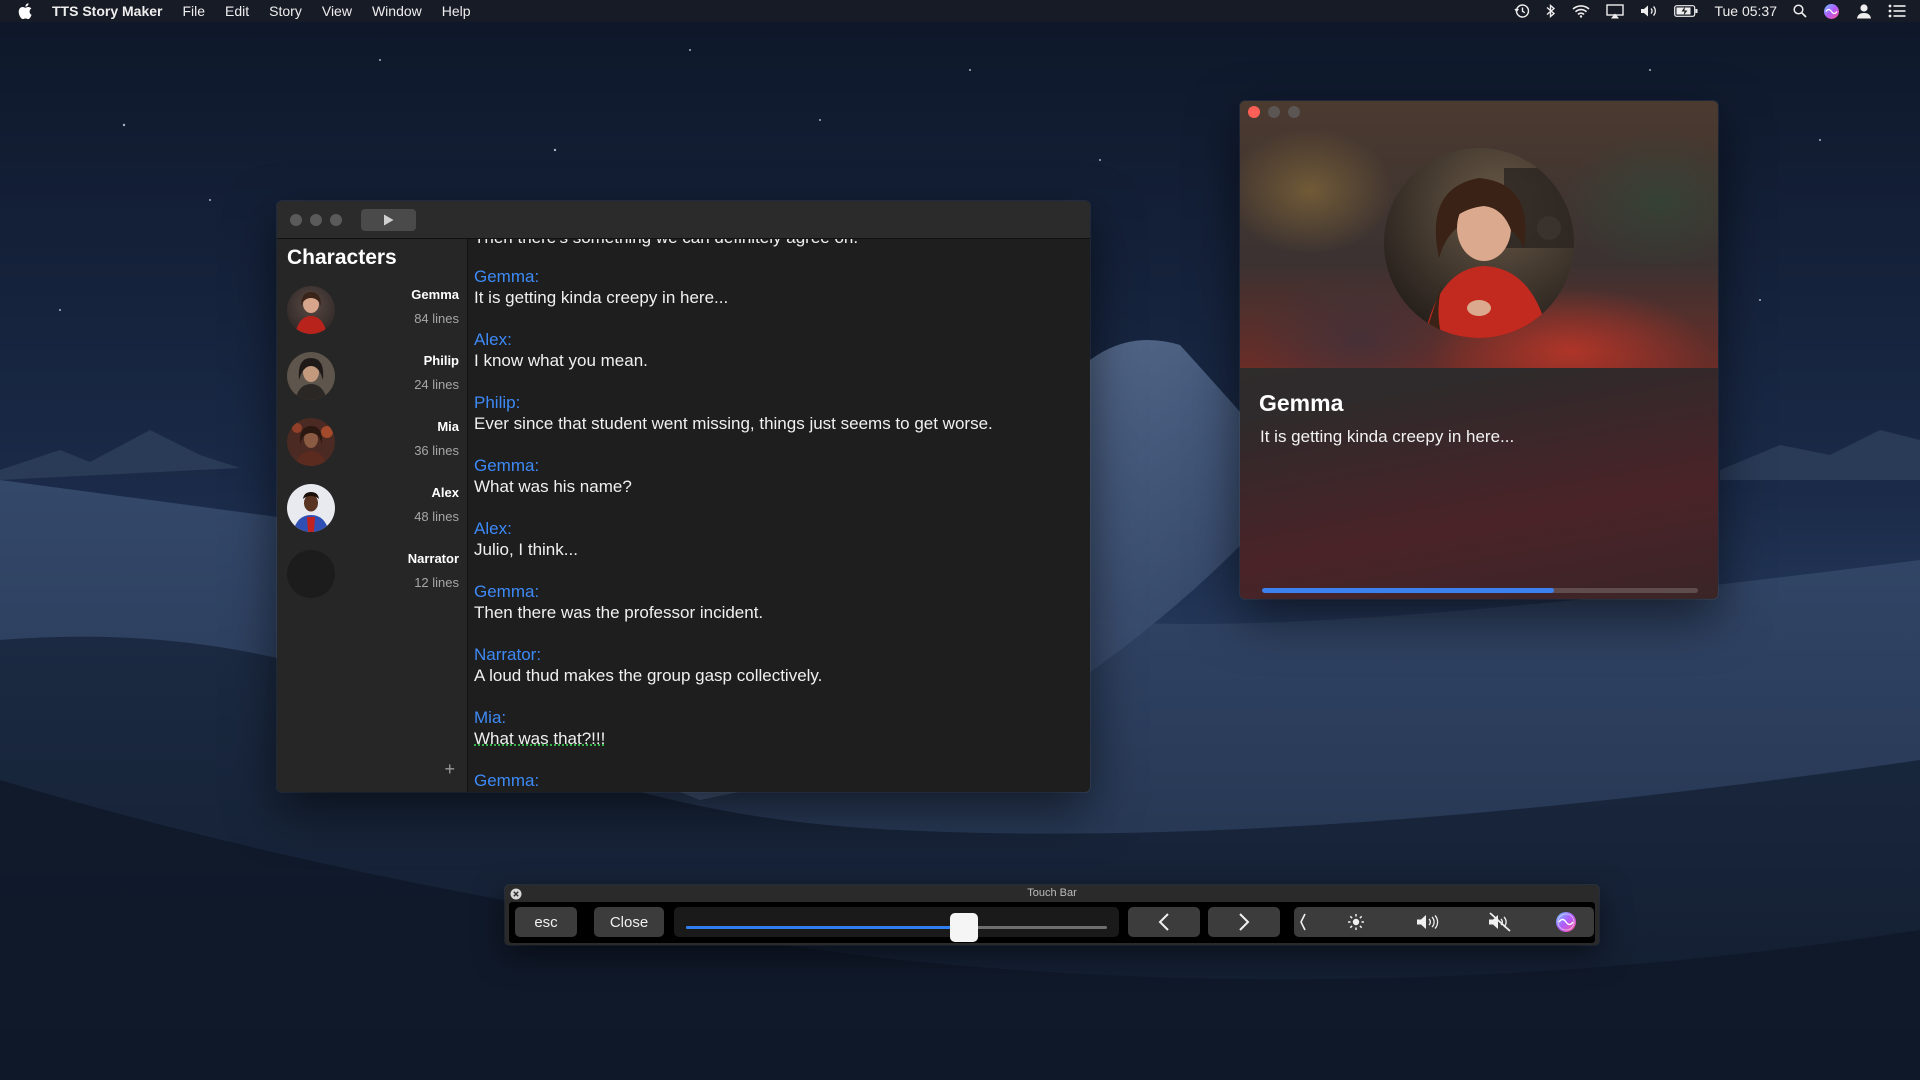 This screenshot has height=1080, width=1920. I want to click on character-line-count: 84 lines, so click(436, 318).